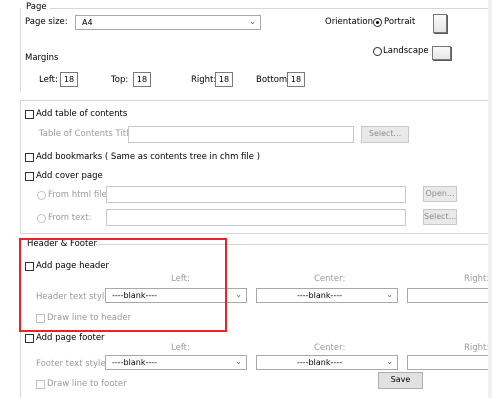 The width and height of the screenshot is (492, 398). Describe the element at coordinates (81, 114) in the screenshot. I see `toc-label: Add table of contents` at that location.